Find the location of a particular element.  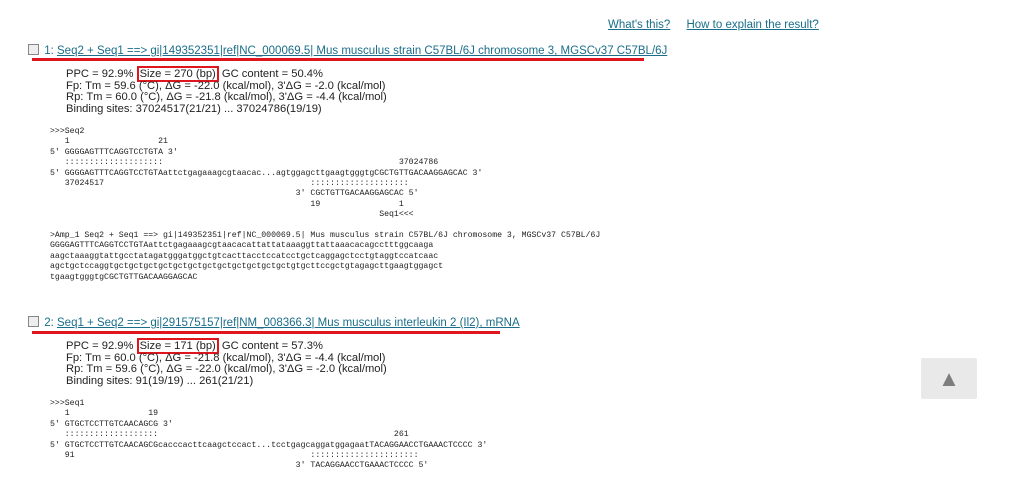

whats-this-link: What's this? is located at coordinates (639, 25).